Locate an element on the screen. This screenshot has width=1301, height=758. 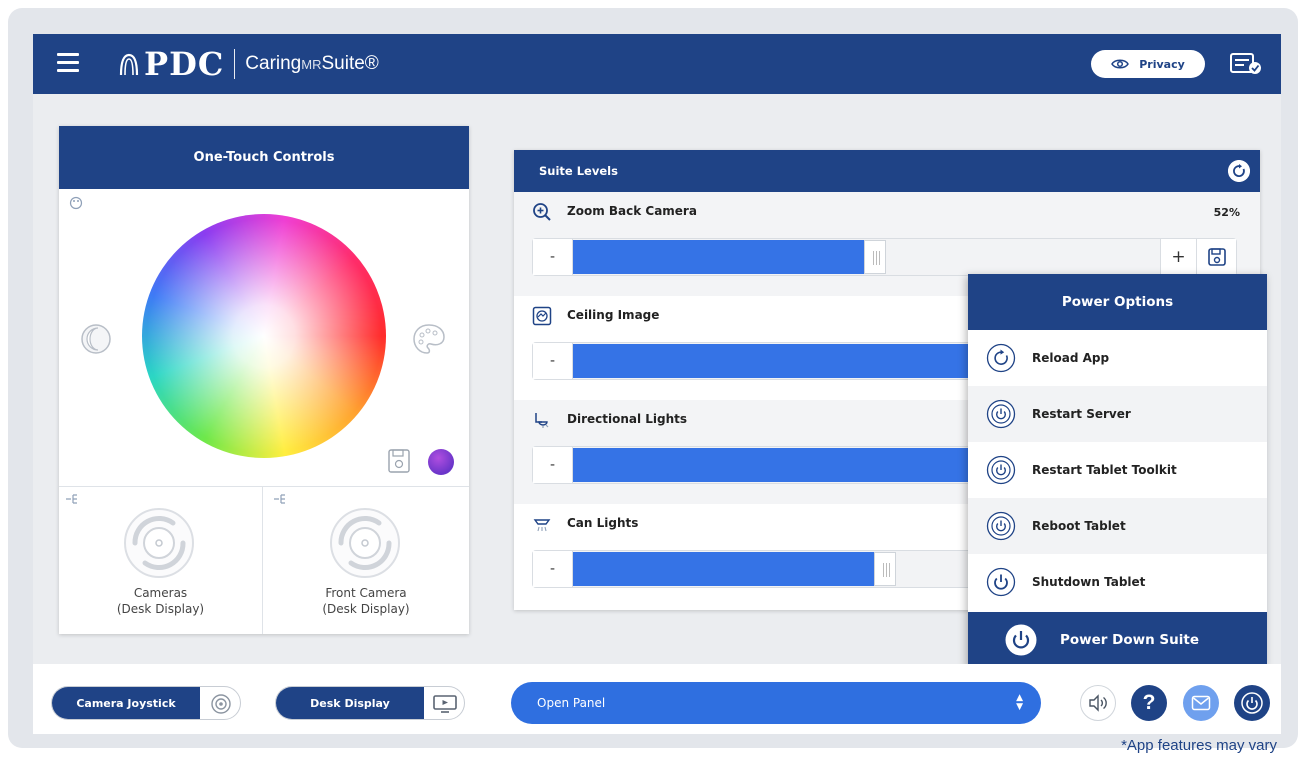
one-touch-controls-title: One-Touch Controls is located at coordinates (264, 157).